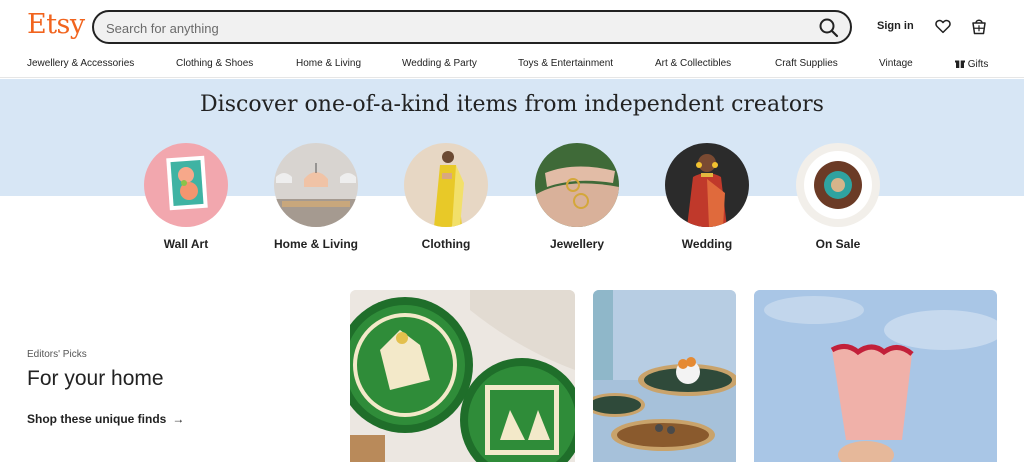  I want to click on wedding-image, so click(707, 185).